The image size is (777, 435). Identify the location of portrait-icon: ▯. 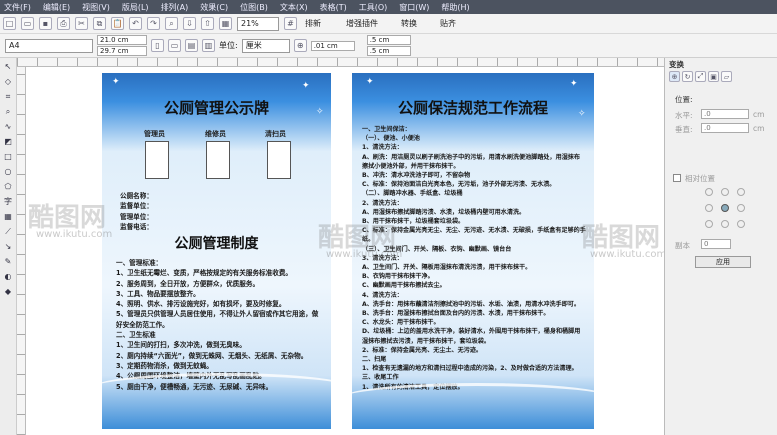
(157, 45).